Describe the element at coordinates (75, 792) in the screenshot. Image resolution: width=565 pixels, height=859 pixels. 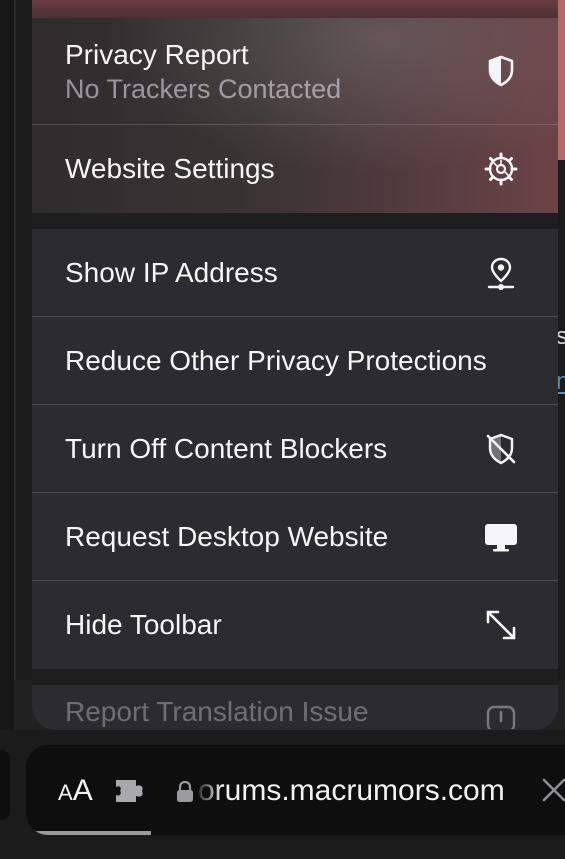
I see `text-size-button: AA` at that location.